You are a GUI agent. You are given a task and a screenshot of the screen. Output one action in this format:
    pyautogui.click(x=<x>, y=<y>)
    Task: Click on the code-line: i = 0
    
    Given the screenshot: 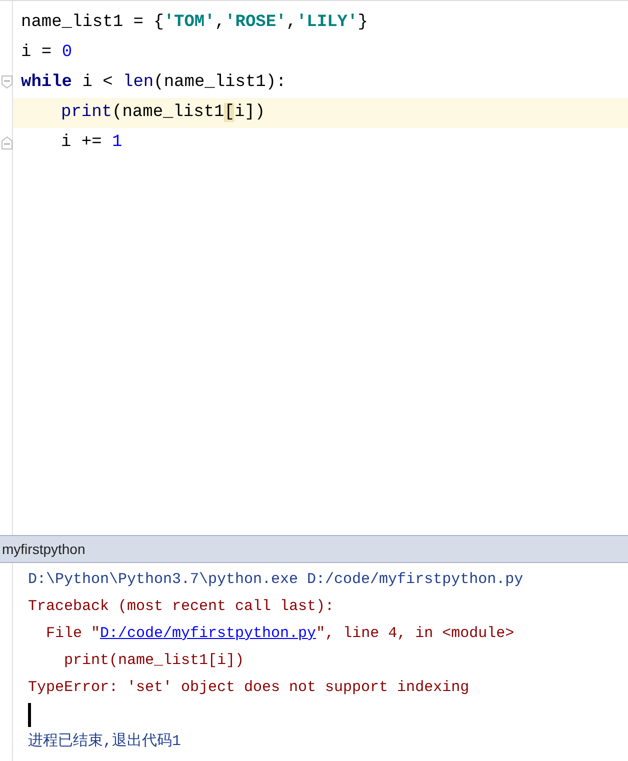 What is the action you would take?
    pyautogui.click(x=46, y=52)
    